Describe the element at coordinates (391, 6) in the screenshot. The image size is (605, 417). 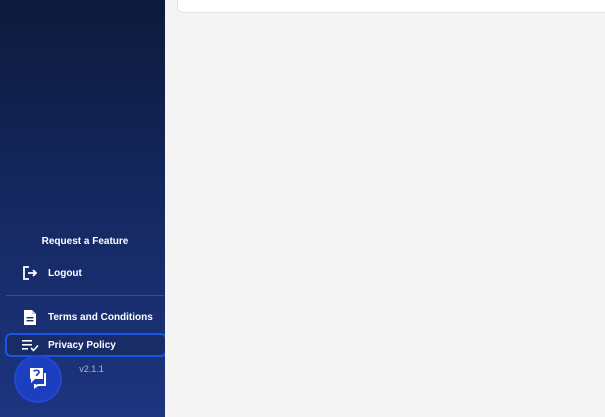
I see `content-card` at that location.